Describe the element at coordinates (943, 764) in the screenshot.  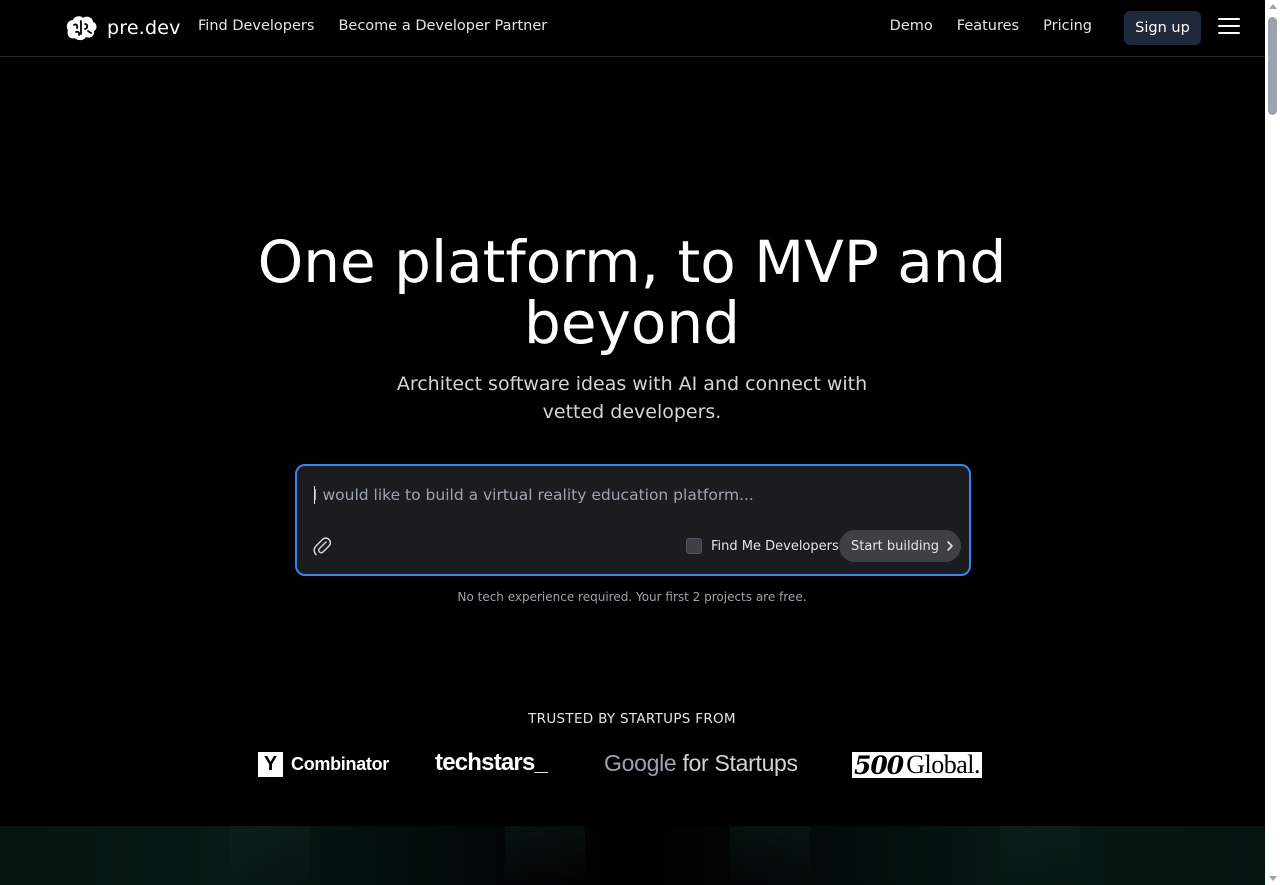
I see `global-wordmark: Global.` at that location.